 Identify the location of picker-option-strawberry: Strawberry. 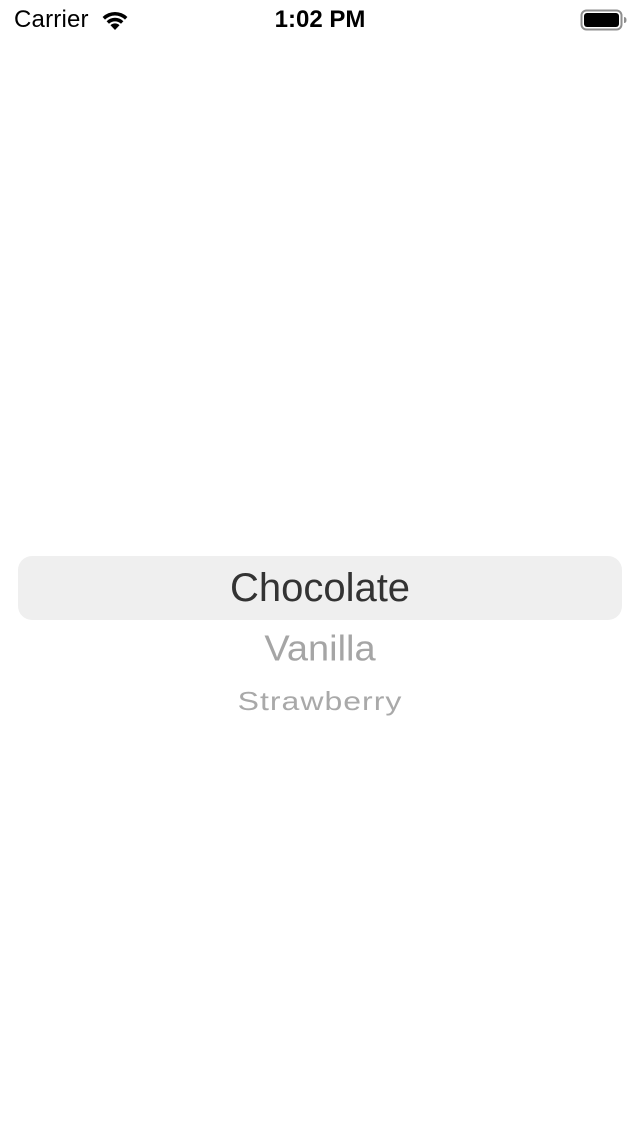
(320, 701).